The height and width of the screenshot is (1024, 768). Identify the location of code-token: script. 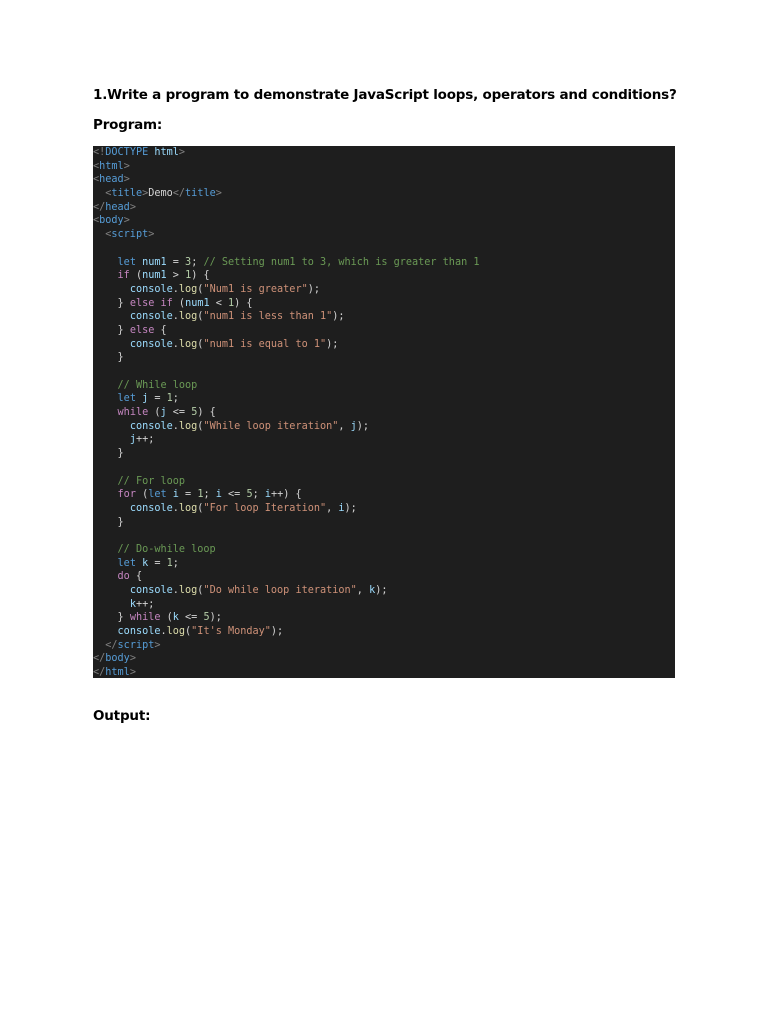
(130, 235).